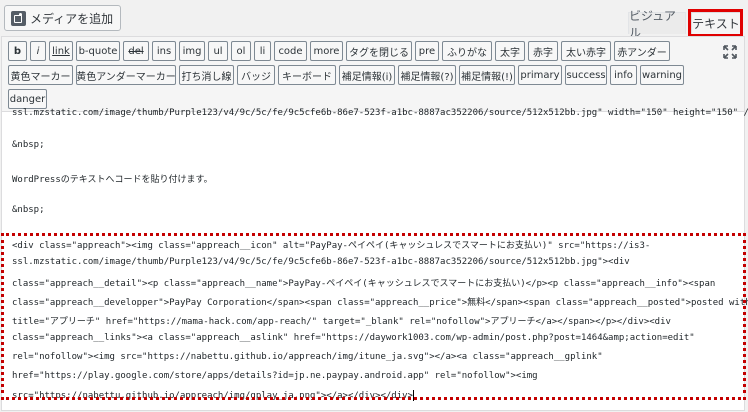 The height and width of the screenshot is (412, 748). What do you see at coordinates (126, 75) in the screenshot?
I see `qt-yellow-under-marker-button: 黄色アンダーマーカー` at bounding box center [126, 75].